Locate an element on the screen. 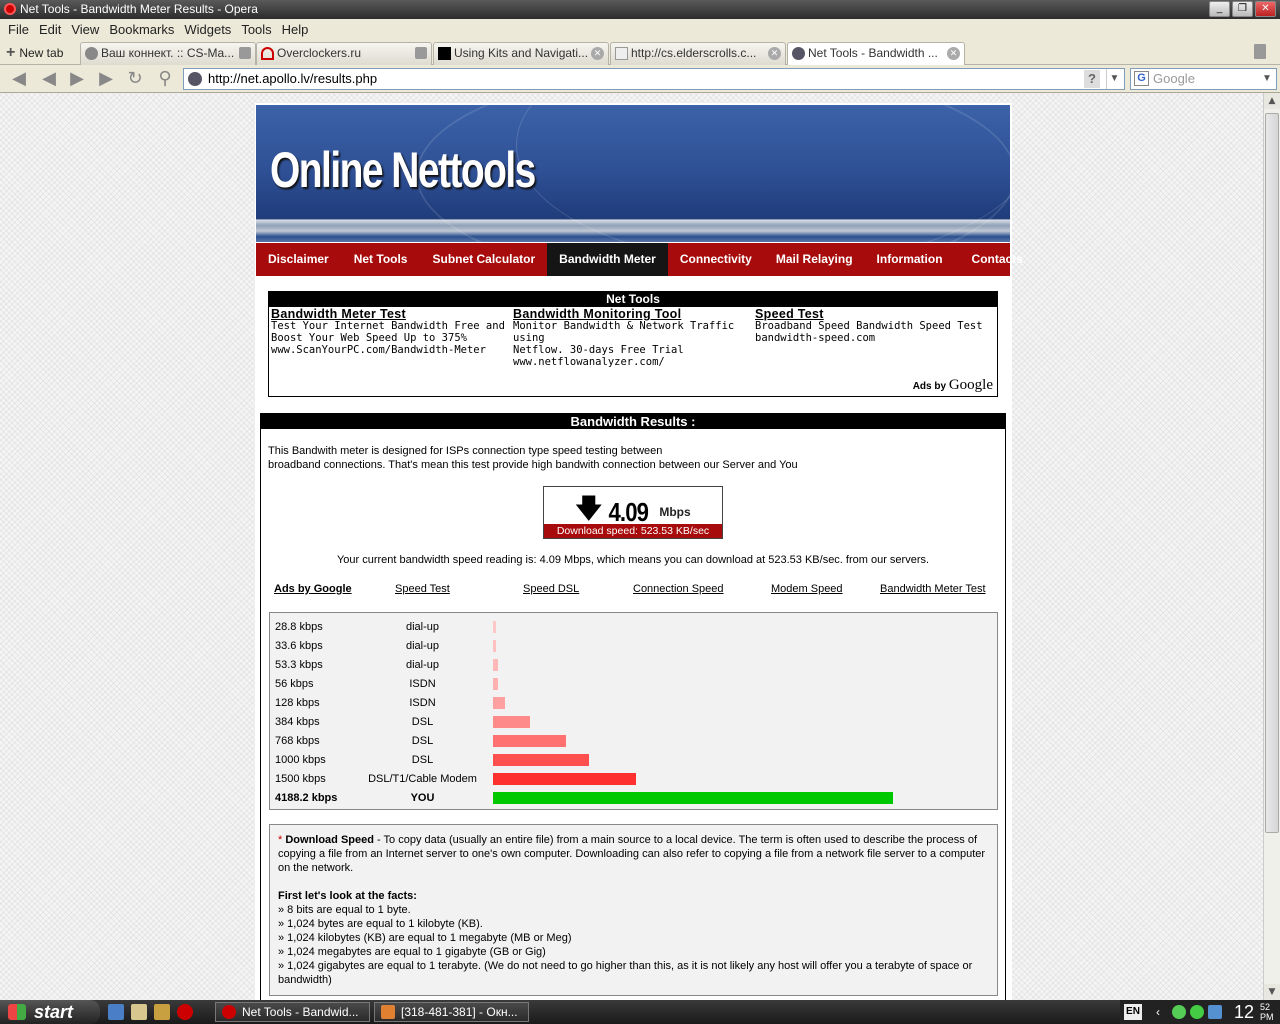  speed-label: 53.3 kbps is located at coordinates (299, 665).